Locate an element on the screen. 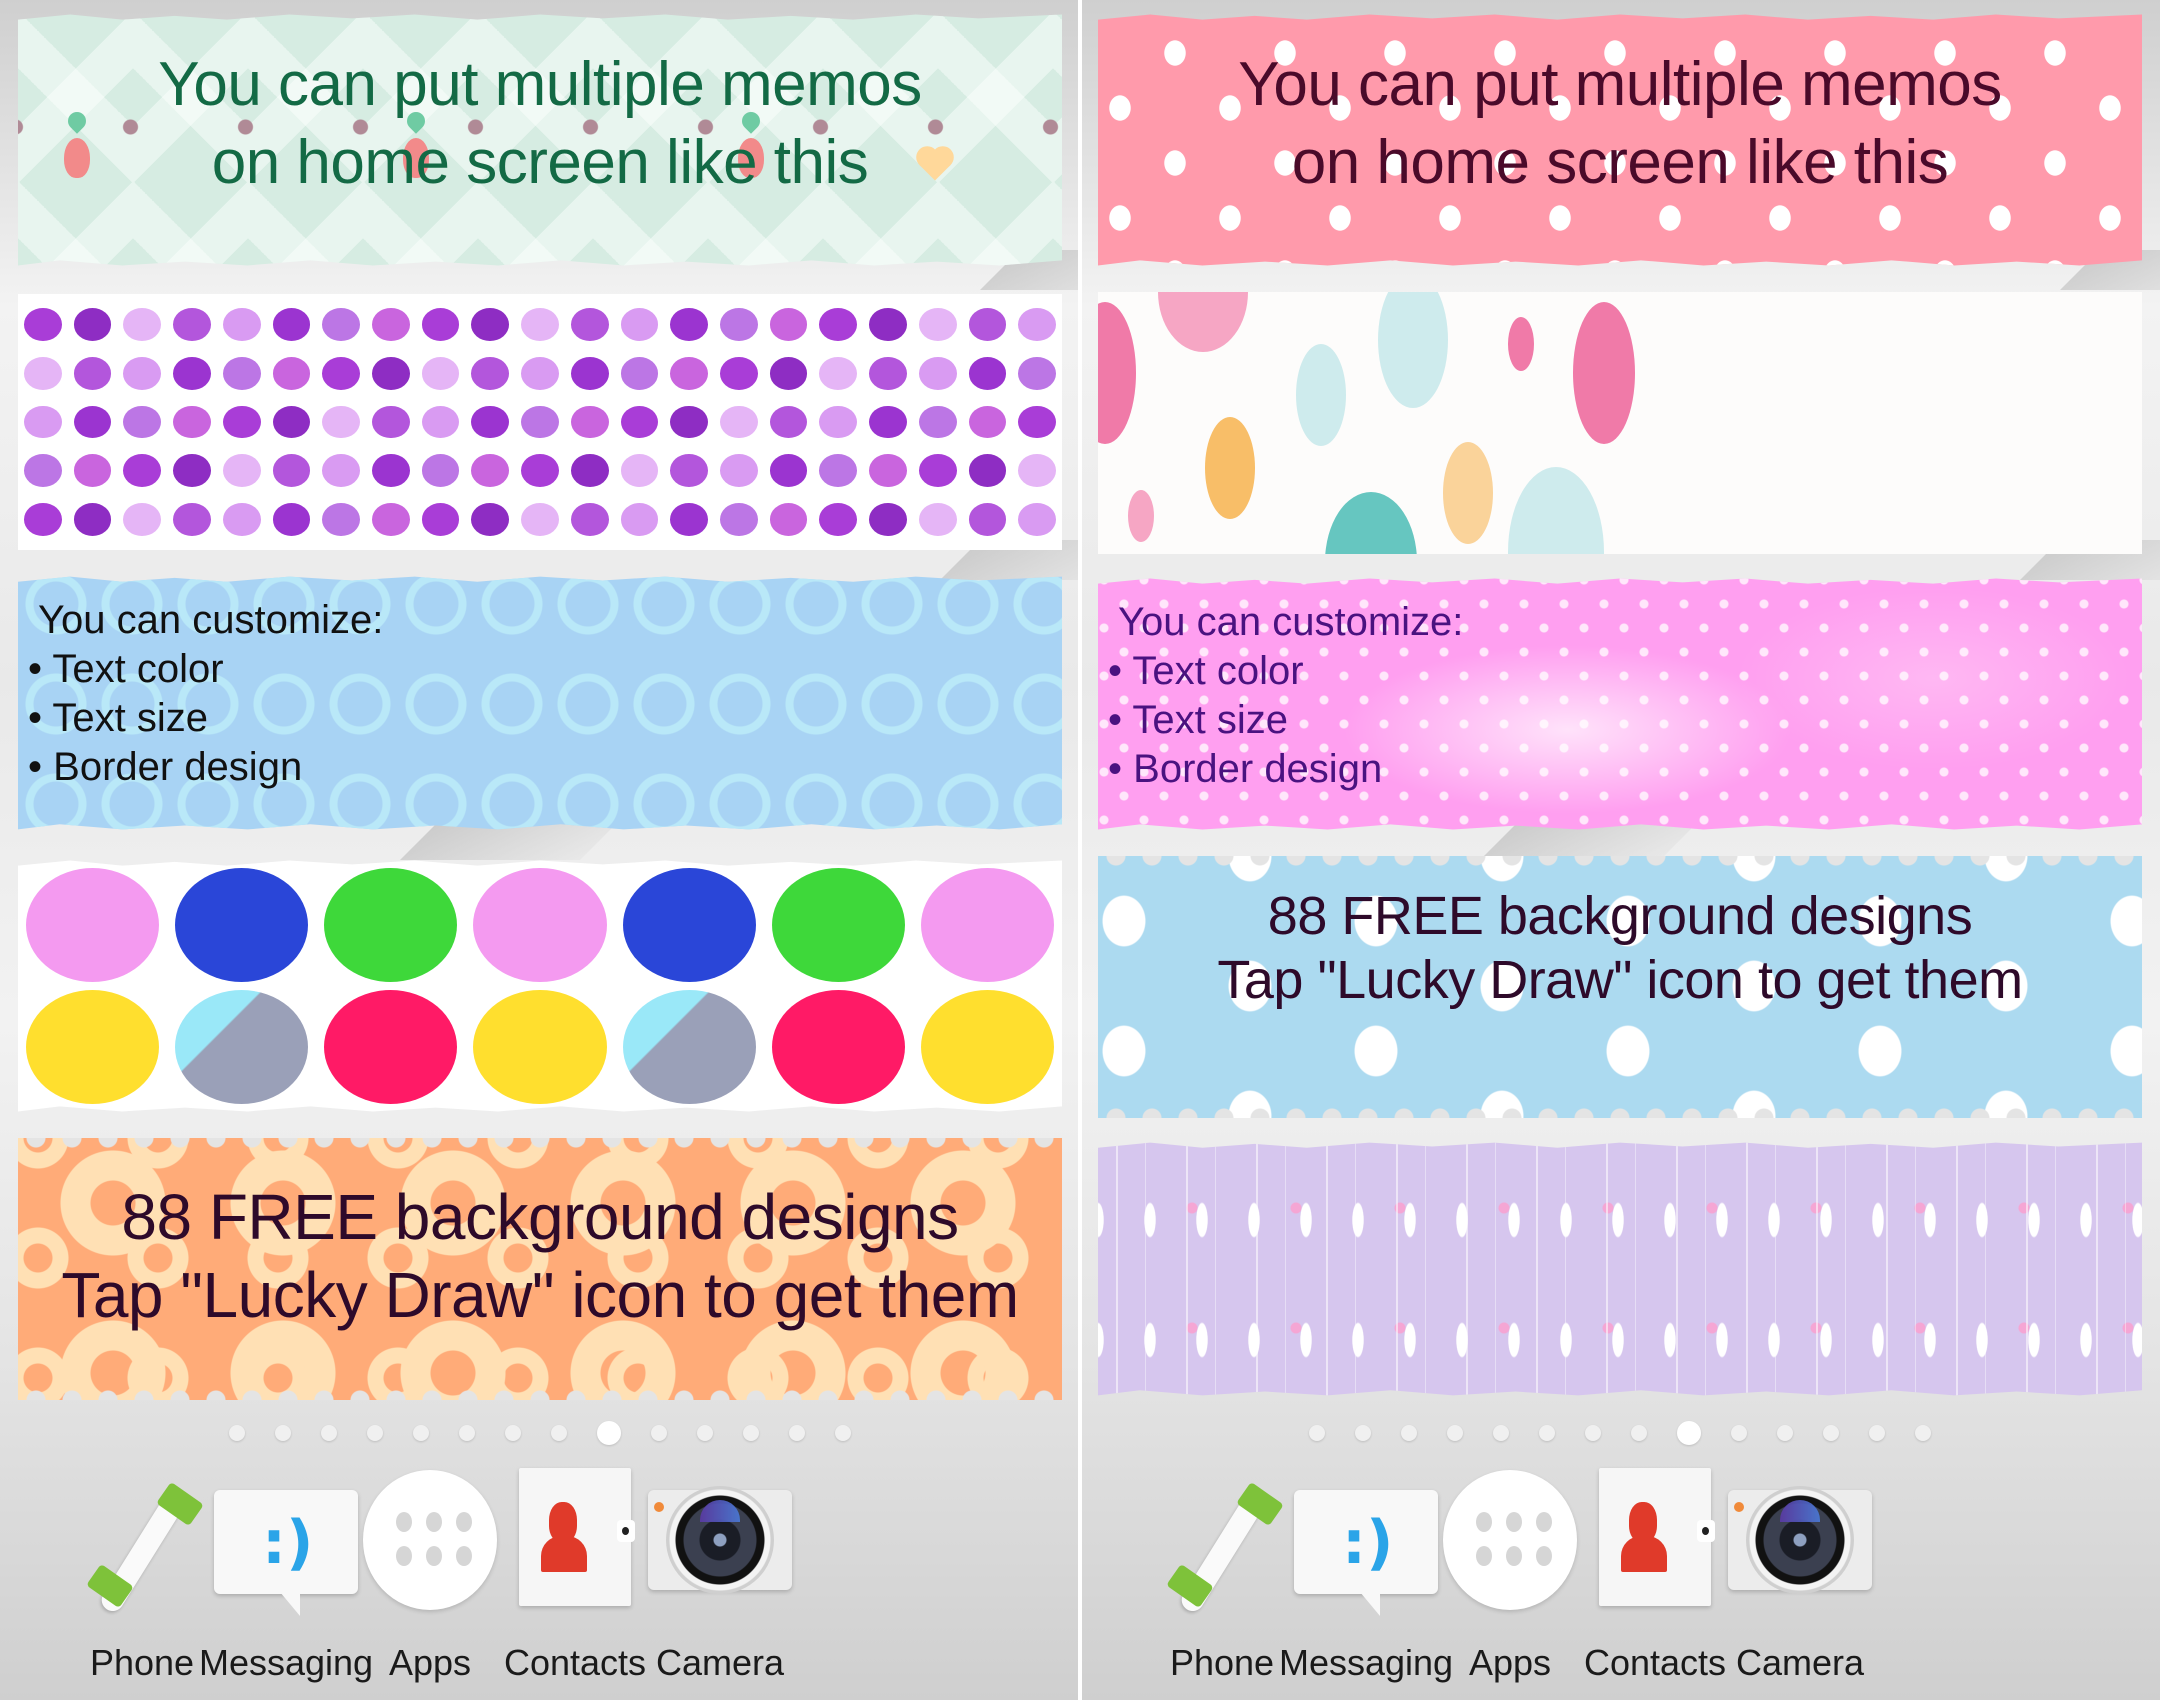  purple-dot-pattern is located at coordinates (540, 422).